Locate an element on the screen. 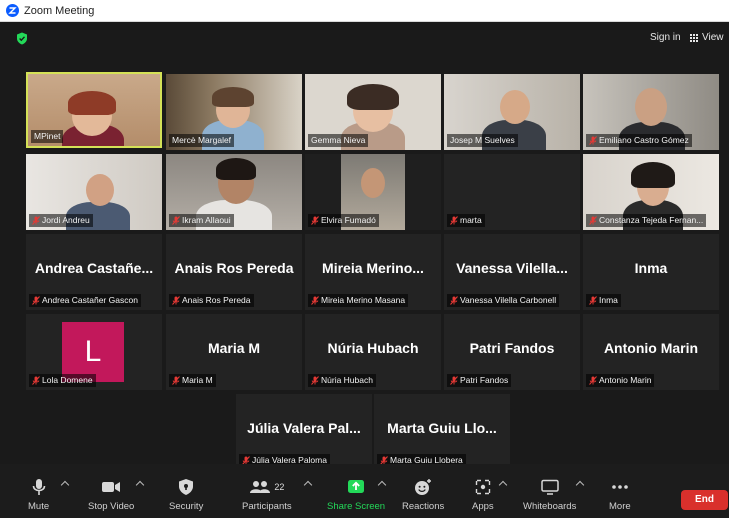 This screenshot has width=729, height=518. participants-options-caret is located at coordinates (308, 485).